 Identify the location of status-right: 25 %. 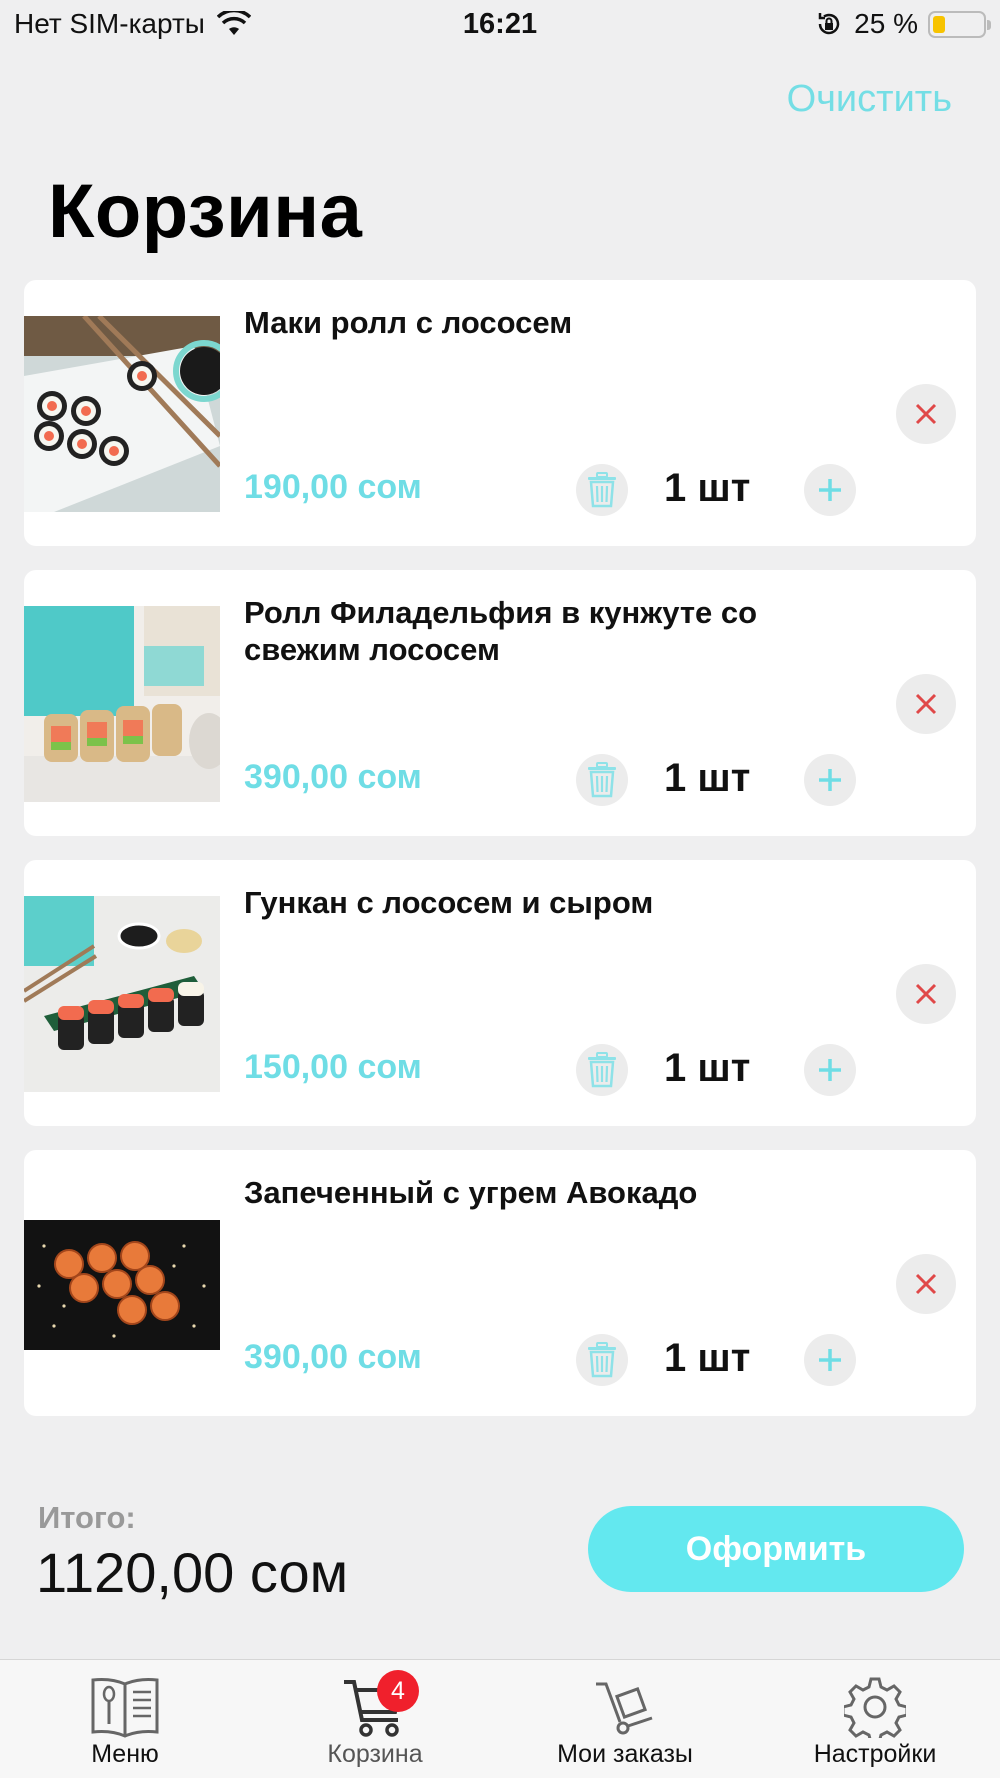
(902, 24).